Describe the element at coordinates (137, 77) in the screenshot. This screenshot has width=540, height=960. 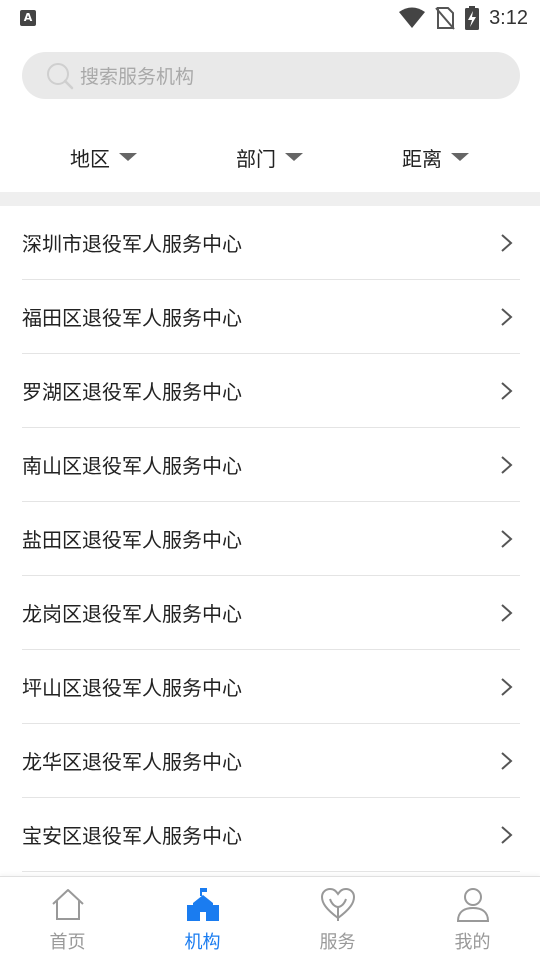
I see `search-placeholder: 搜索服务机构` at that location.